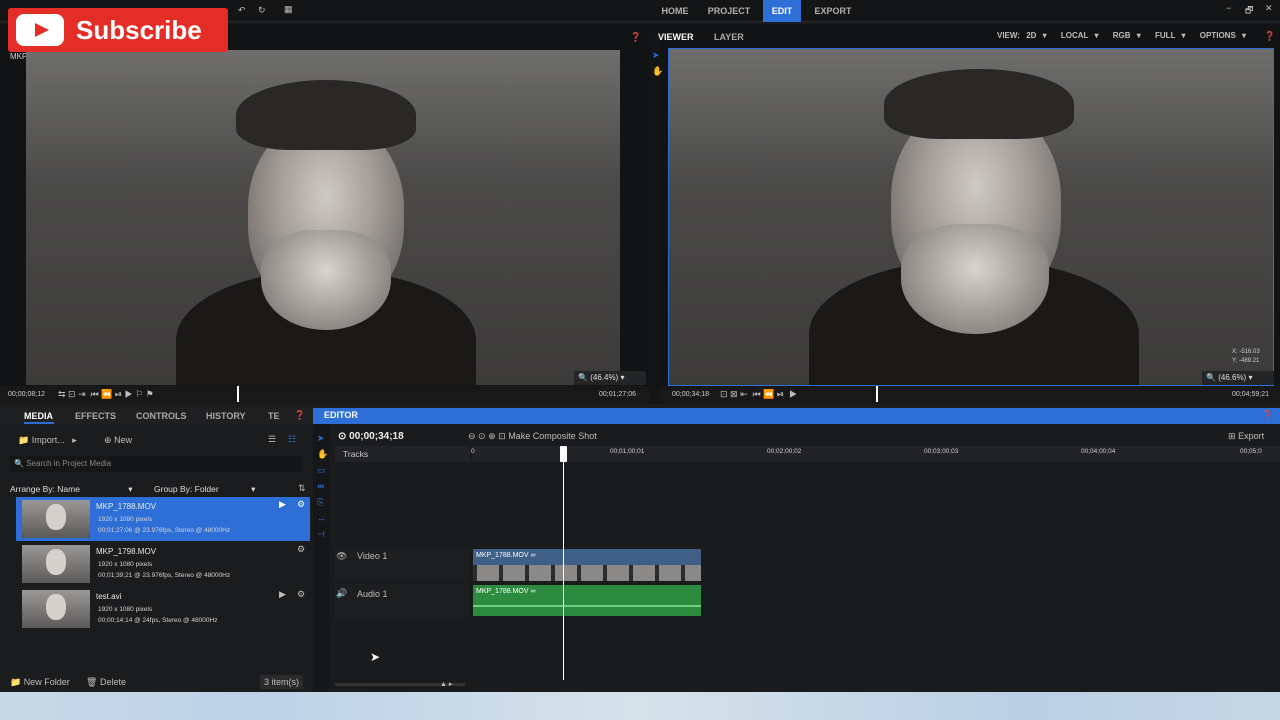  I want to click on mouse-cursor-icon: ➤, so click(375, 657).